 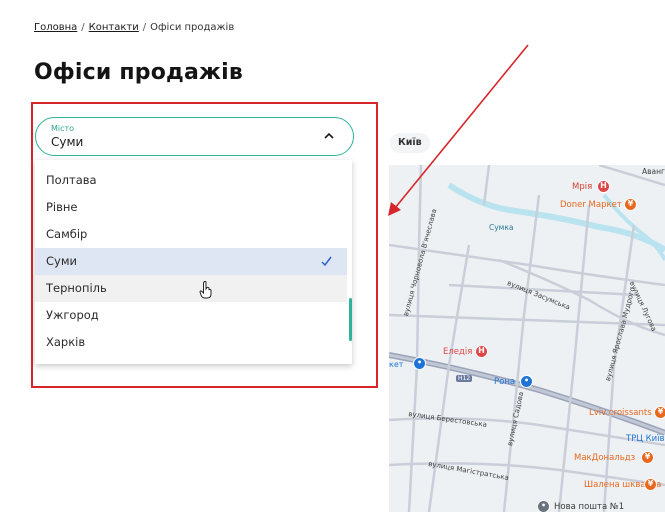 I want to click on map-label-market-cut: кет, so click(x=396, y=364).